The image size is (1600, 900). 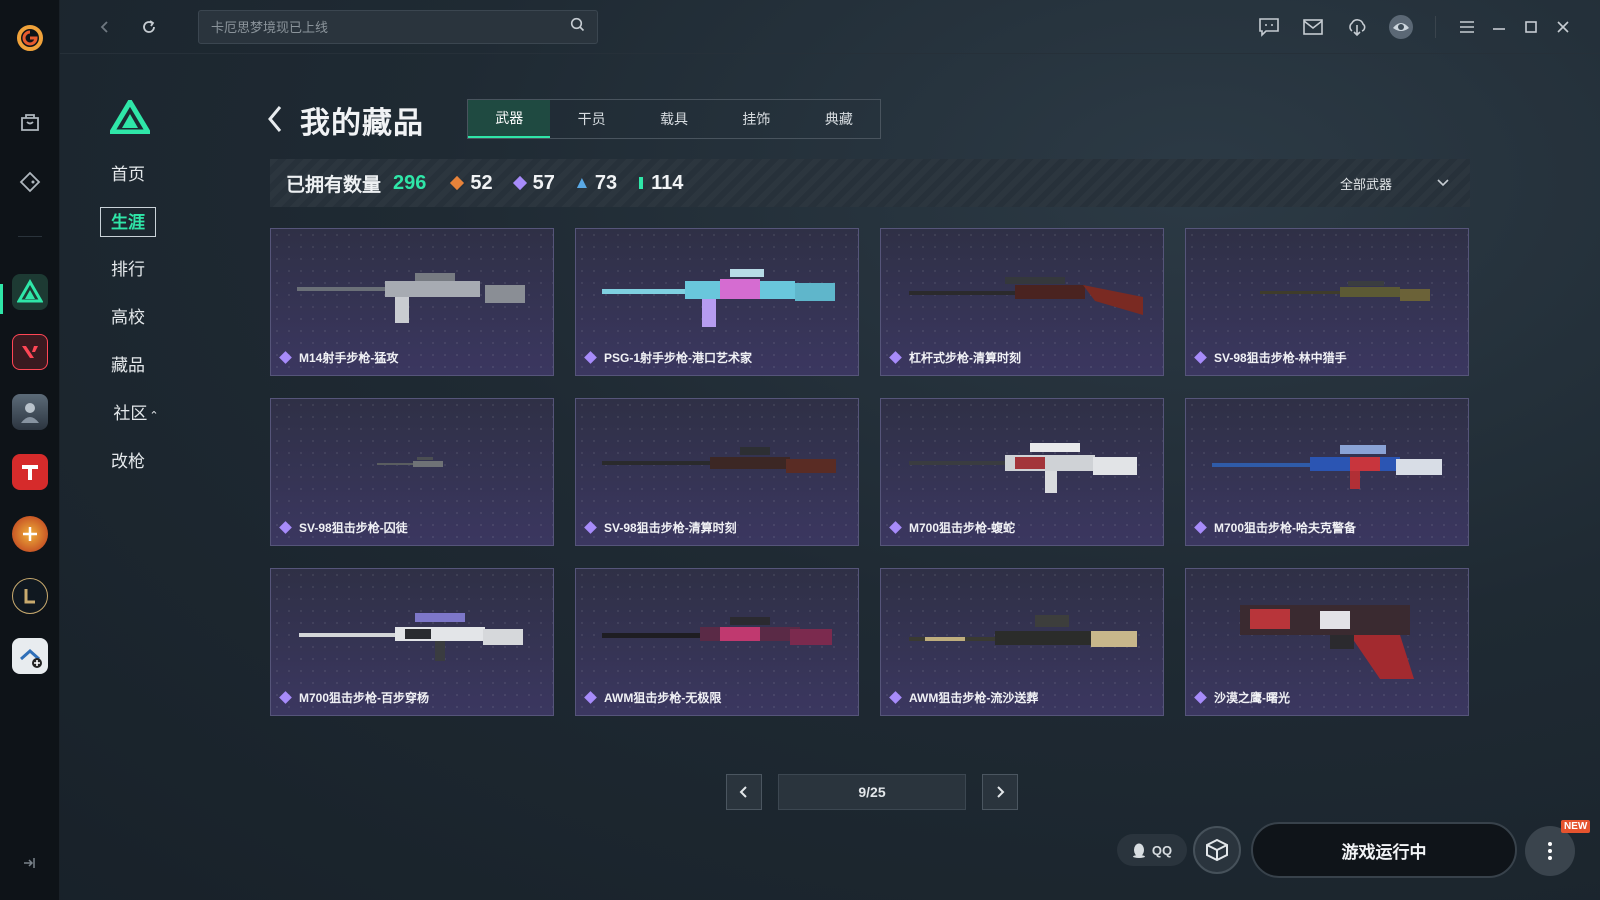 What do you see at coordinates (362, 123) in the screenshot?
I see `page-title: 我的藏品` at bounding box center [362, 123].